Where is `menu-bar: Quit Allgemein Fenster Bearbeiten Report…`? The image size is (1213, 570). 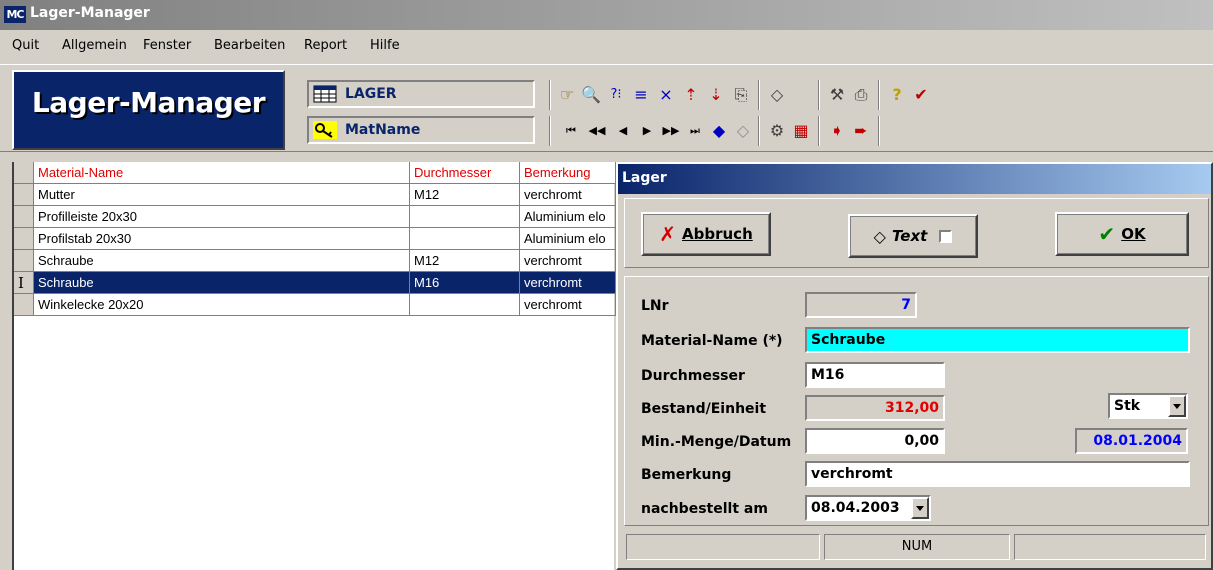
menu-bar: Quit Allgemein Fenster Bearbeiten Report… is located at coordinates (606, 46).